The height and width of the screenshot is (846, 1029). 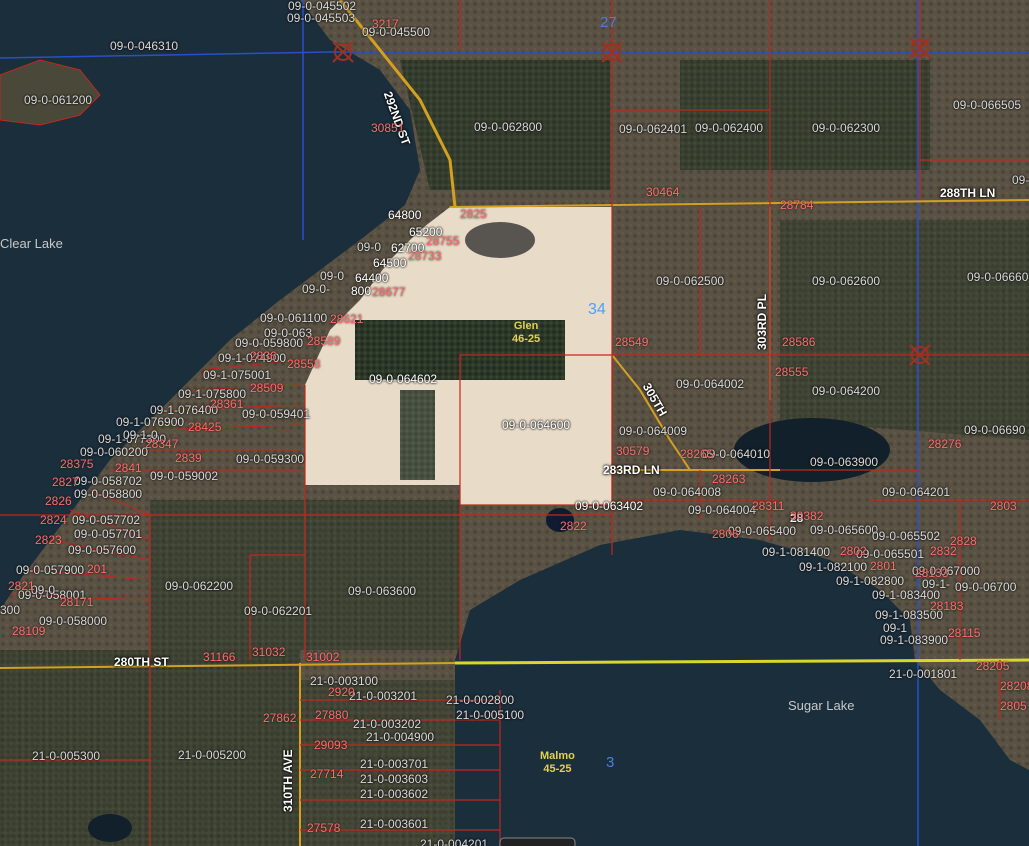 I want to click on parcel-id: 09-1-082100, so click(x=833, y=567).